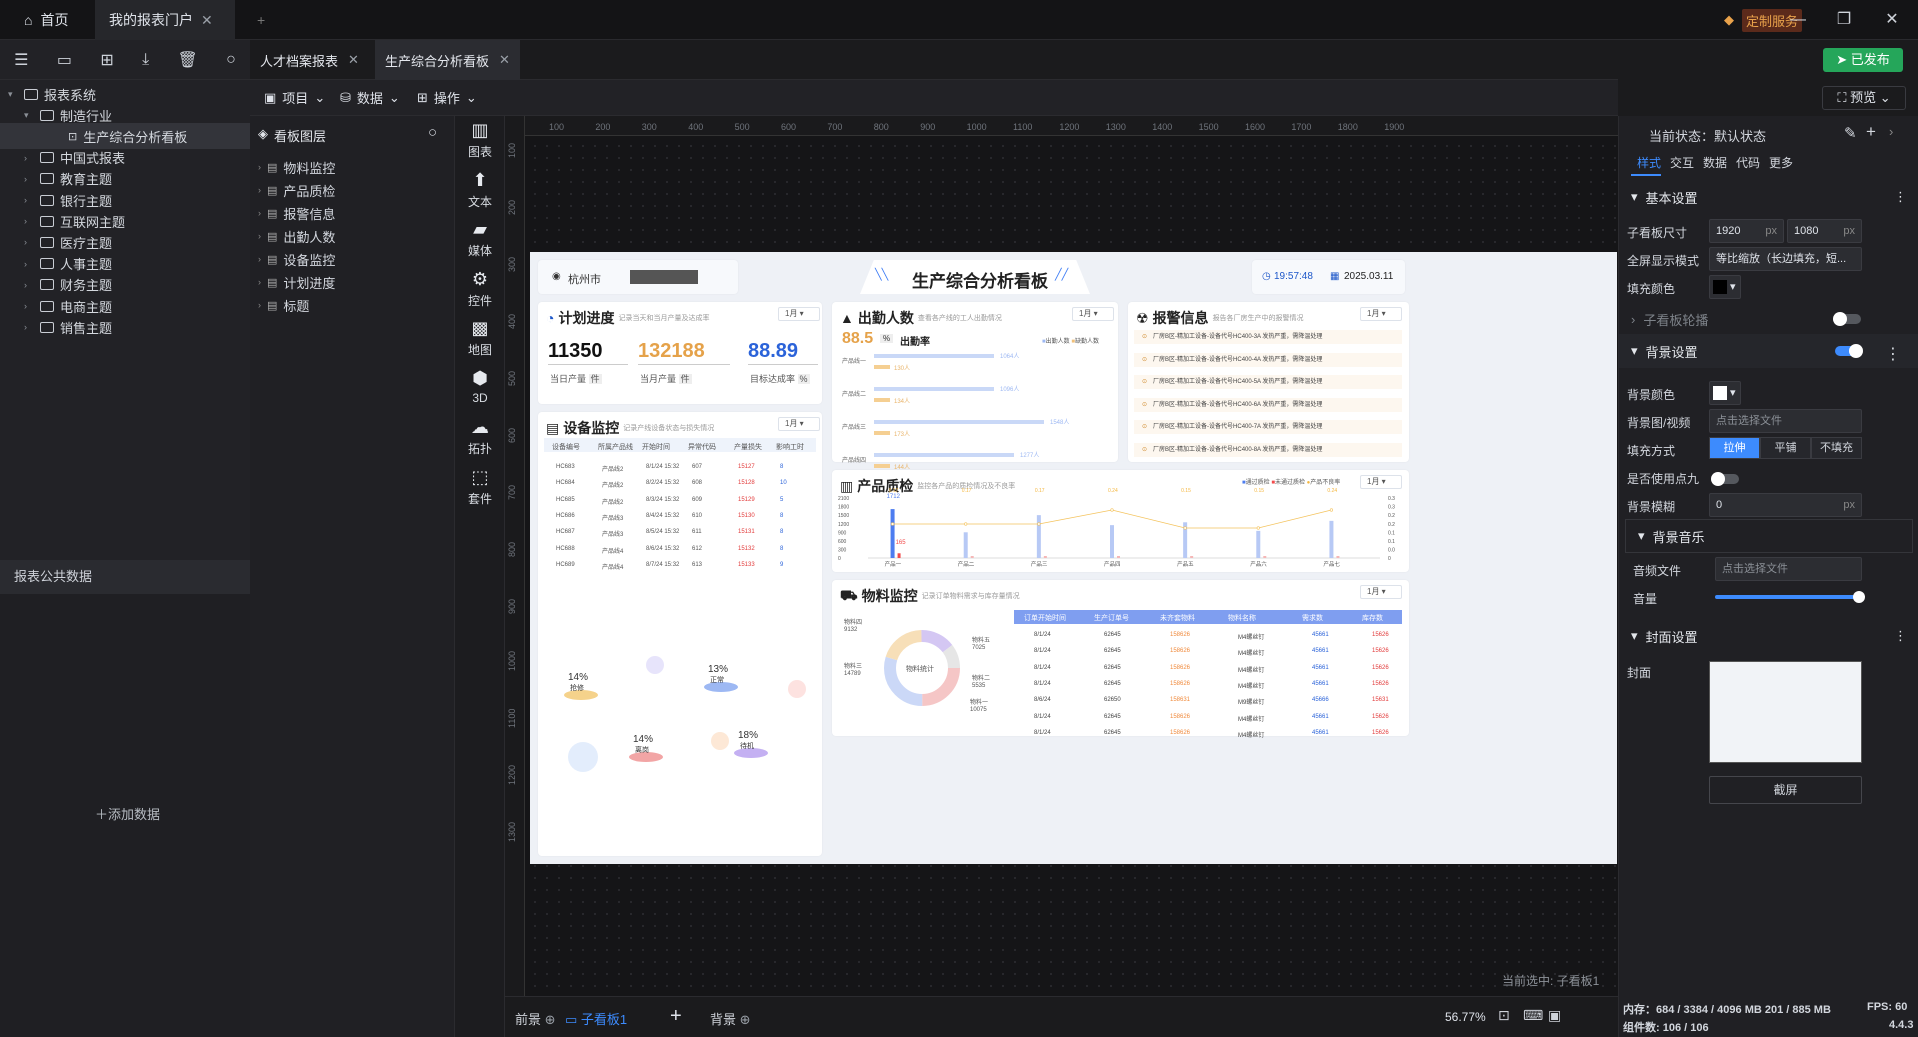 This screenshot has height=1037, width=1918. Describe the element at coordinates (1504, 1015) in the screenshot. I see `fit-icon: ⊡` at that location.